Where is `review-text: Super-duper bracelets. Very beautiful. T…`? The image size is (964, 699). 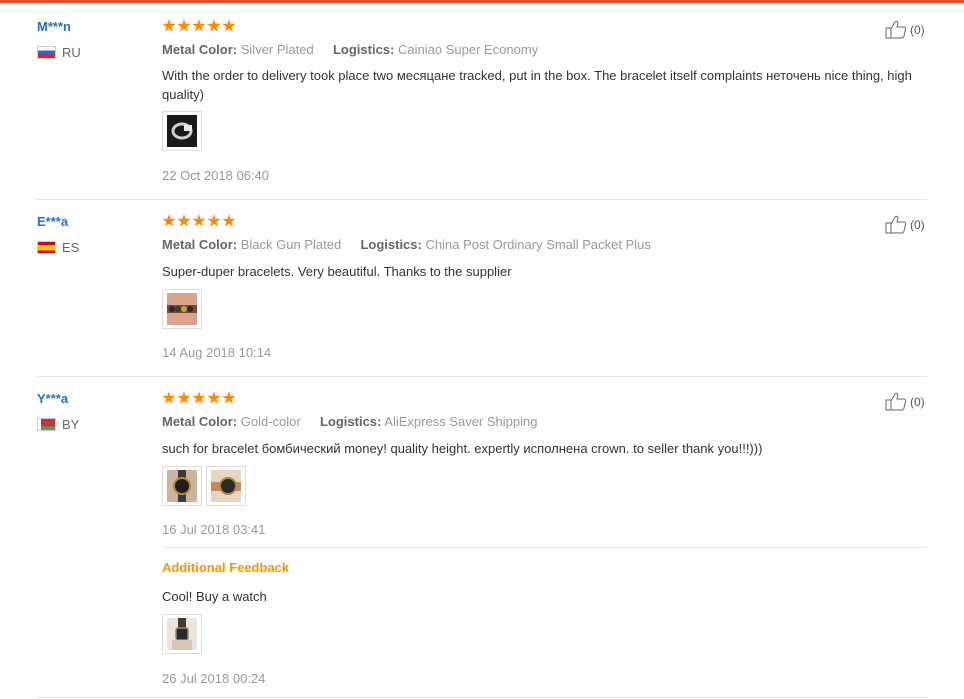 review-text: Super-duper bracelets. Very beautiful. T… is located at coordinates (337, 271).